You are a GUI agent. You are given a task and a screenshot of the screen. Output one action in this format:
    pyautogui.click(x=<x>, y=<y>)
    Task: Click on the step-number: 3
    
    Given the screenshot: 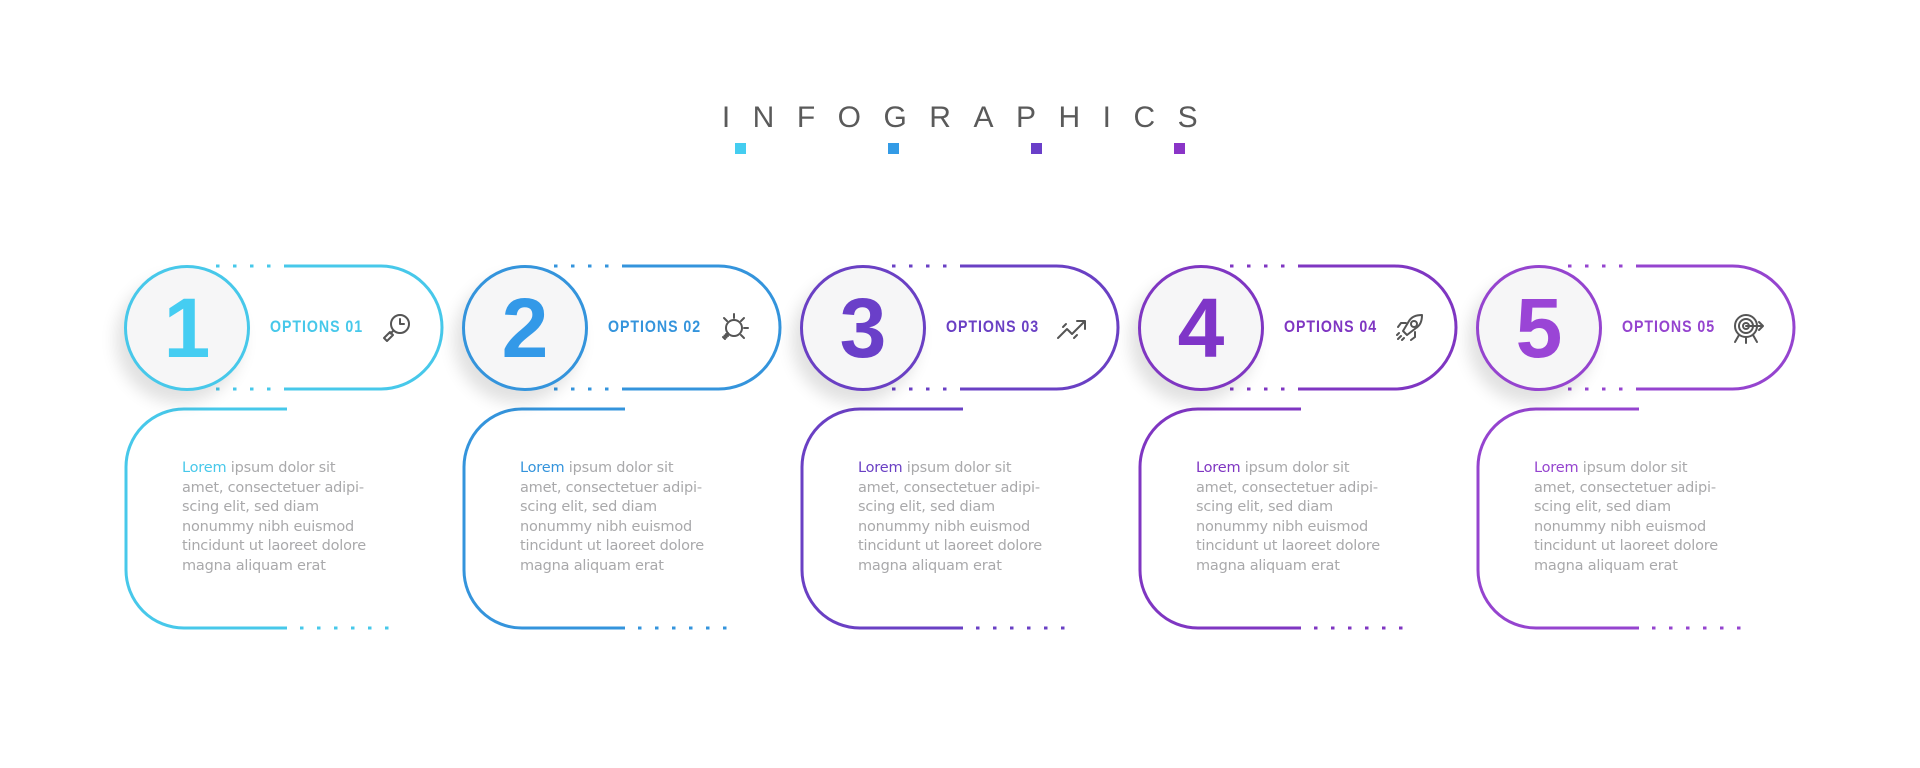 What is the action you would take?
    pyautogui.click(x=863, y=328)
    